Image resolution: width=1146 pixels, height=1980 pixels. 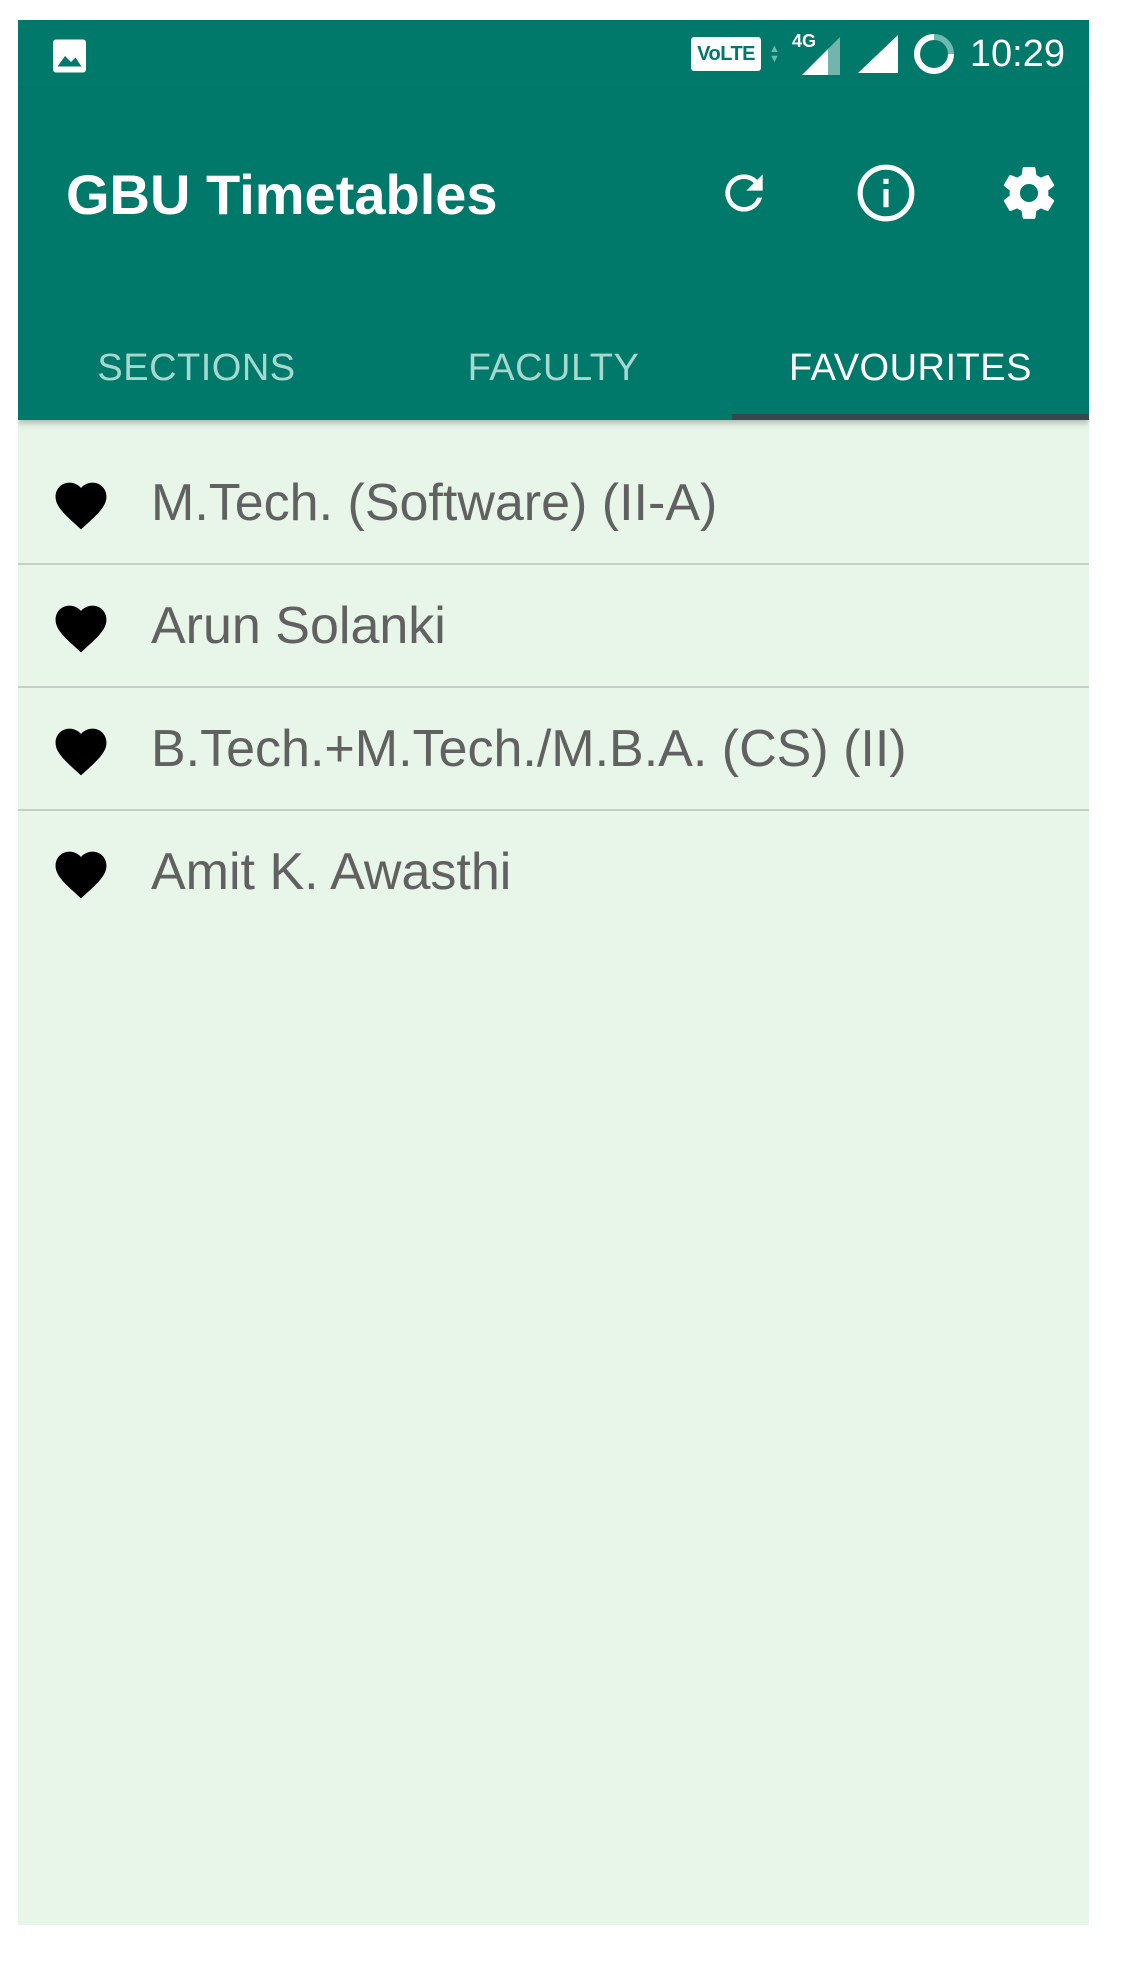 I want to click on tab-sections: SECTIONS, so click(x=196, y=368).